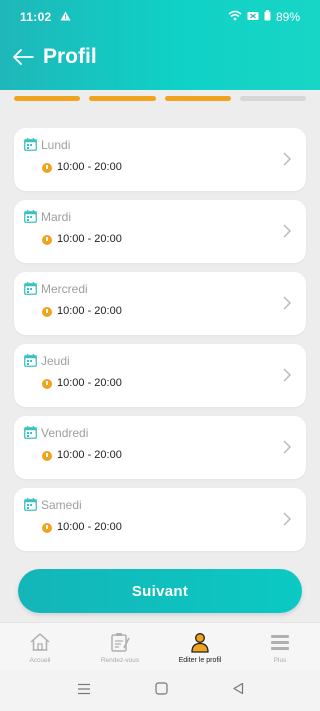  What do you see at coordinates (120, 642) in the screenshot?
I see `appointment-icon` at bounding box center [120, 642].